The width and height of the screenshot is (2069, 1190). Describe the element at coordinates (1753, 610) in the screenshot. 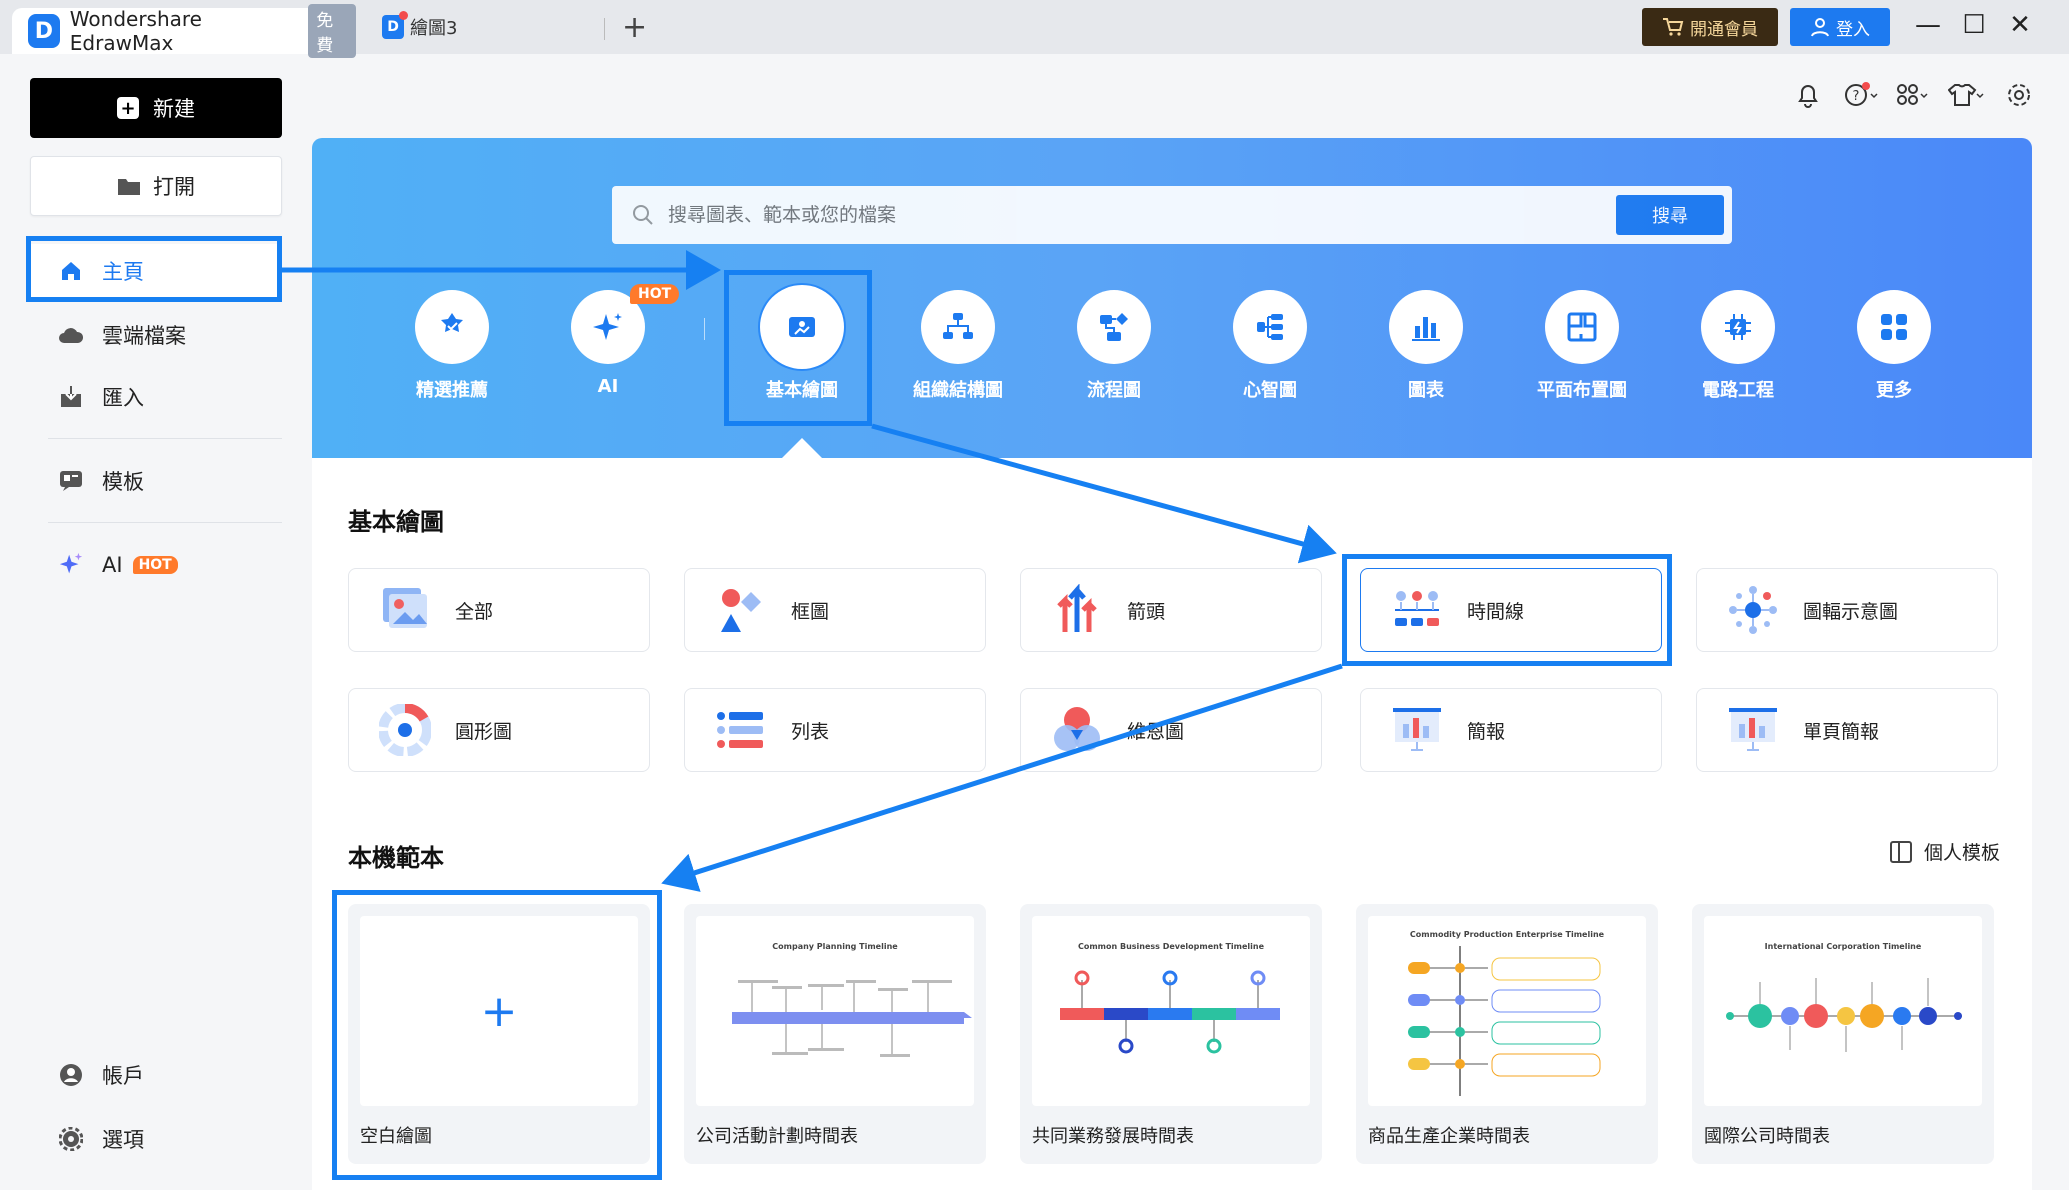

I see `radial-diagram-icon` at that location.